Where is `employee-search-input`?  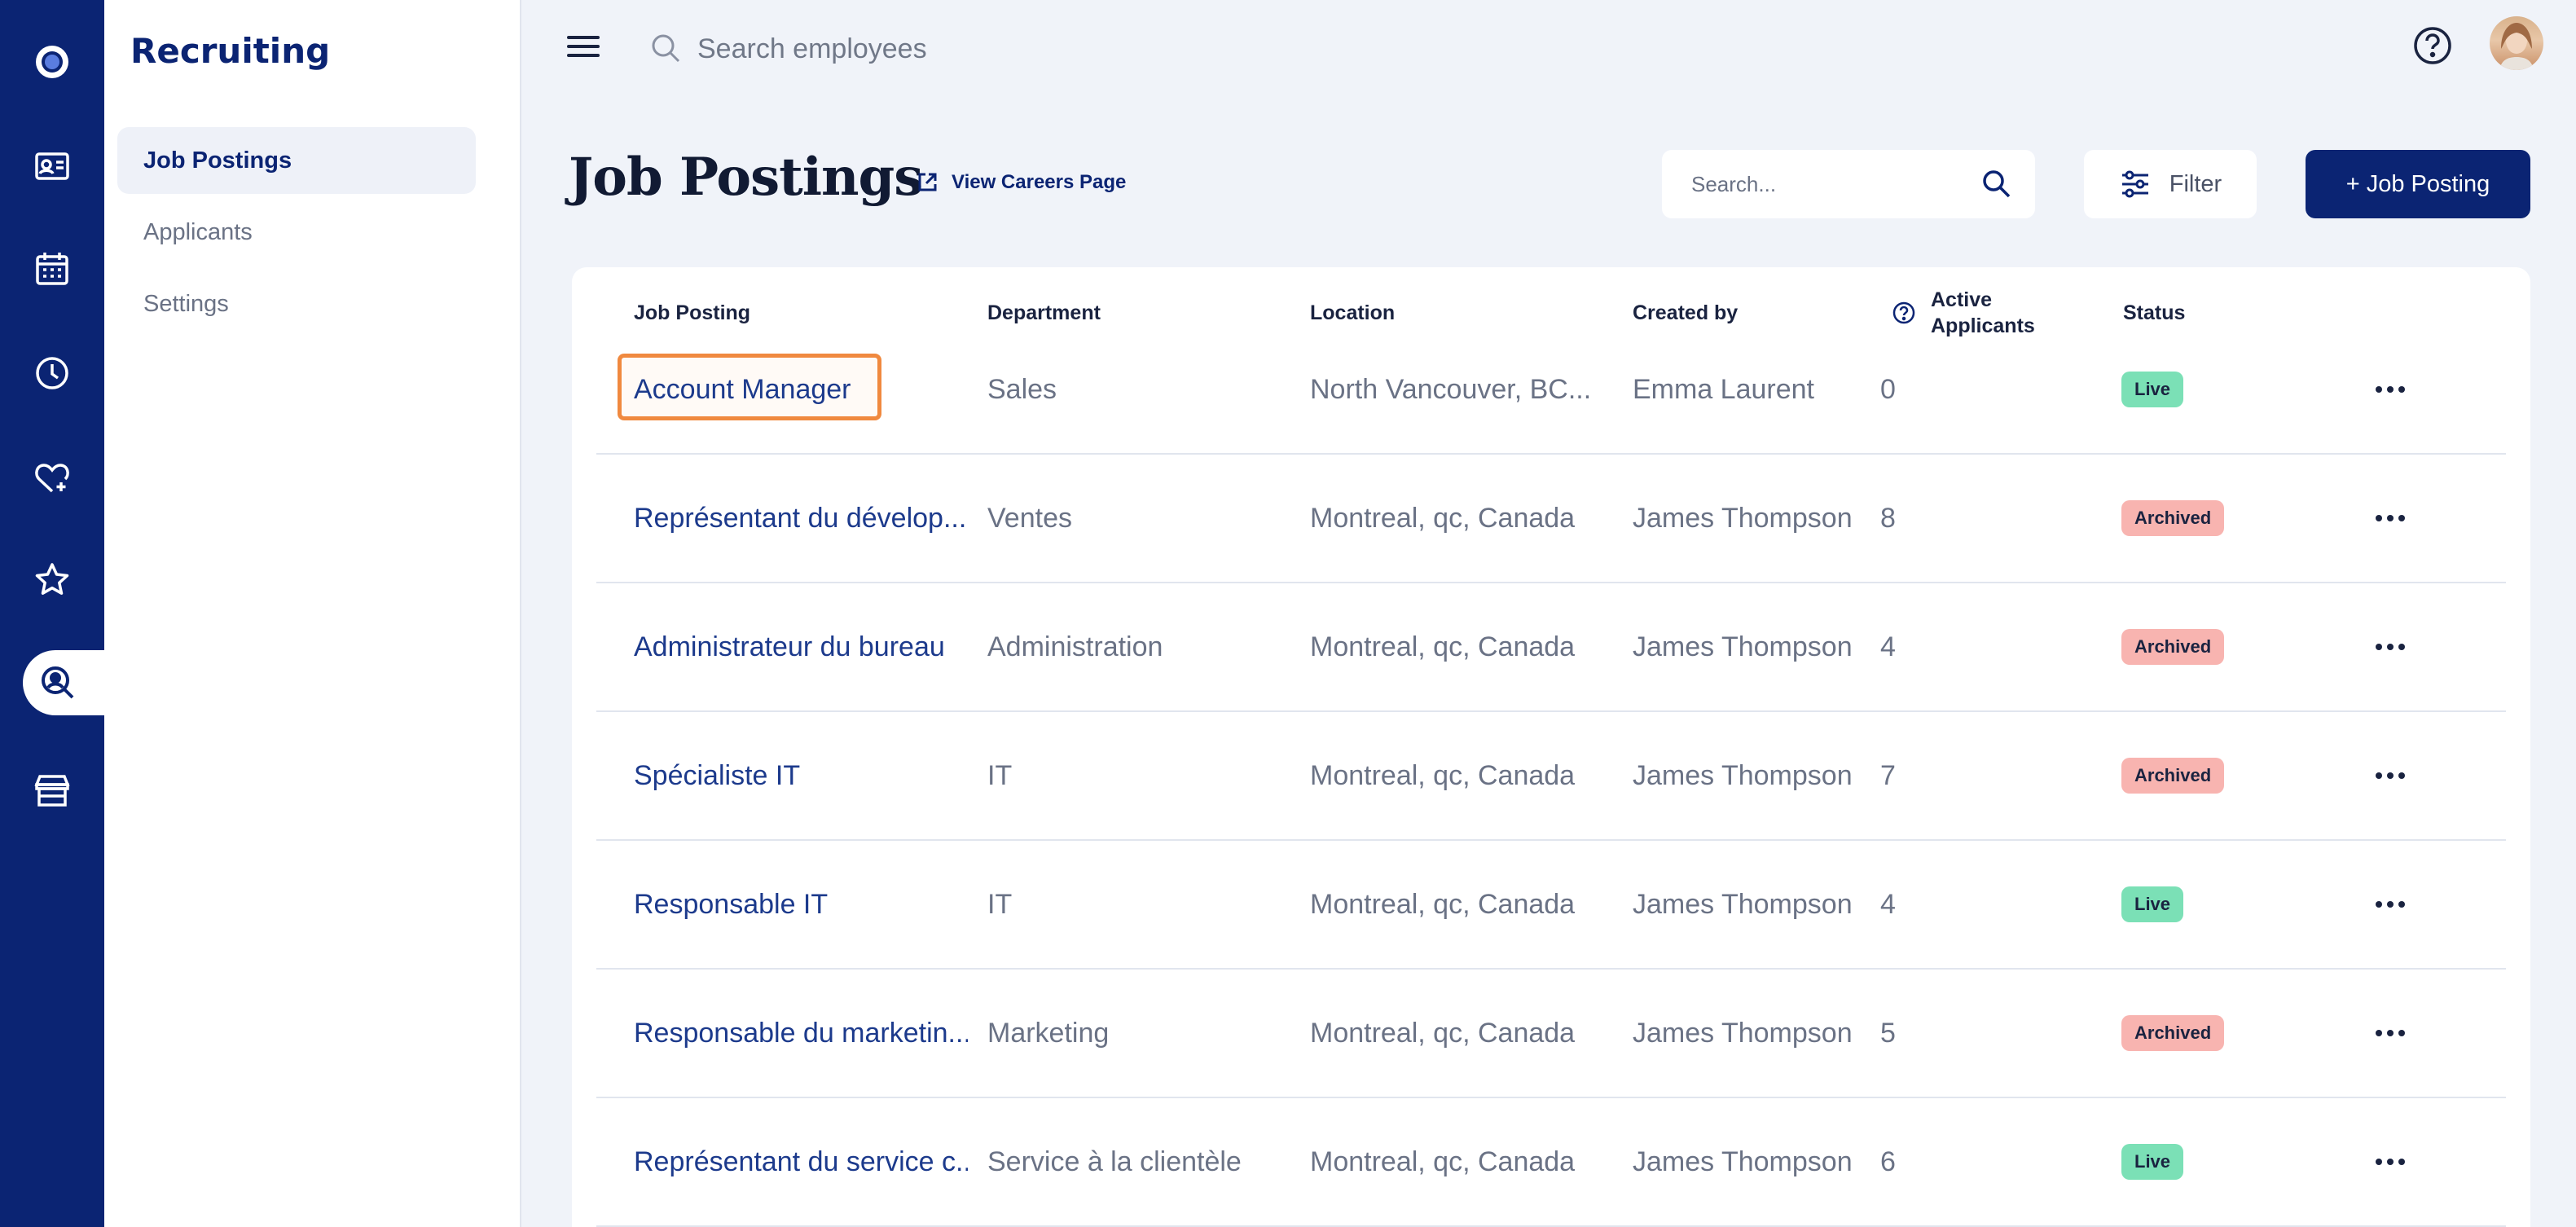
employee-search-input is located at coordinates (982, 49).